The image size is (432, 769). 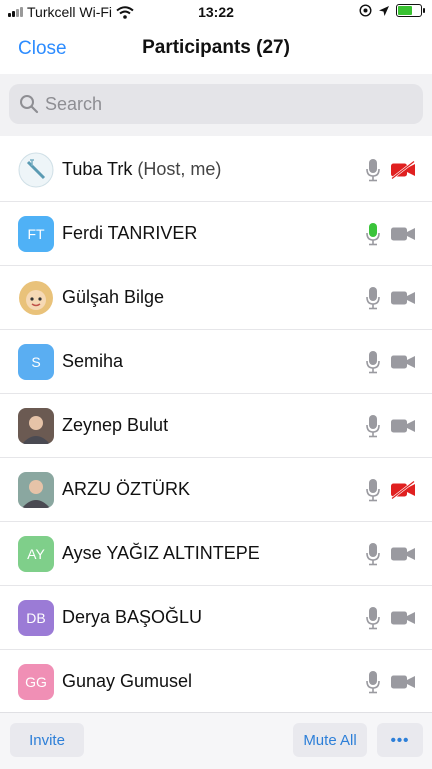 What do you see at coordinates (330, 740) in the screenshot?
I see `mute-all-button: Mute All` at bounding box center [330, 740].